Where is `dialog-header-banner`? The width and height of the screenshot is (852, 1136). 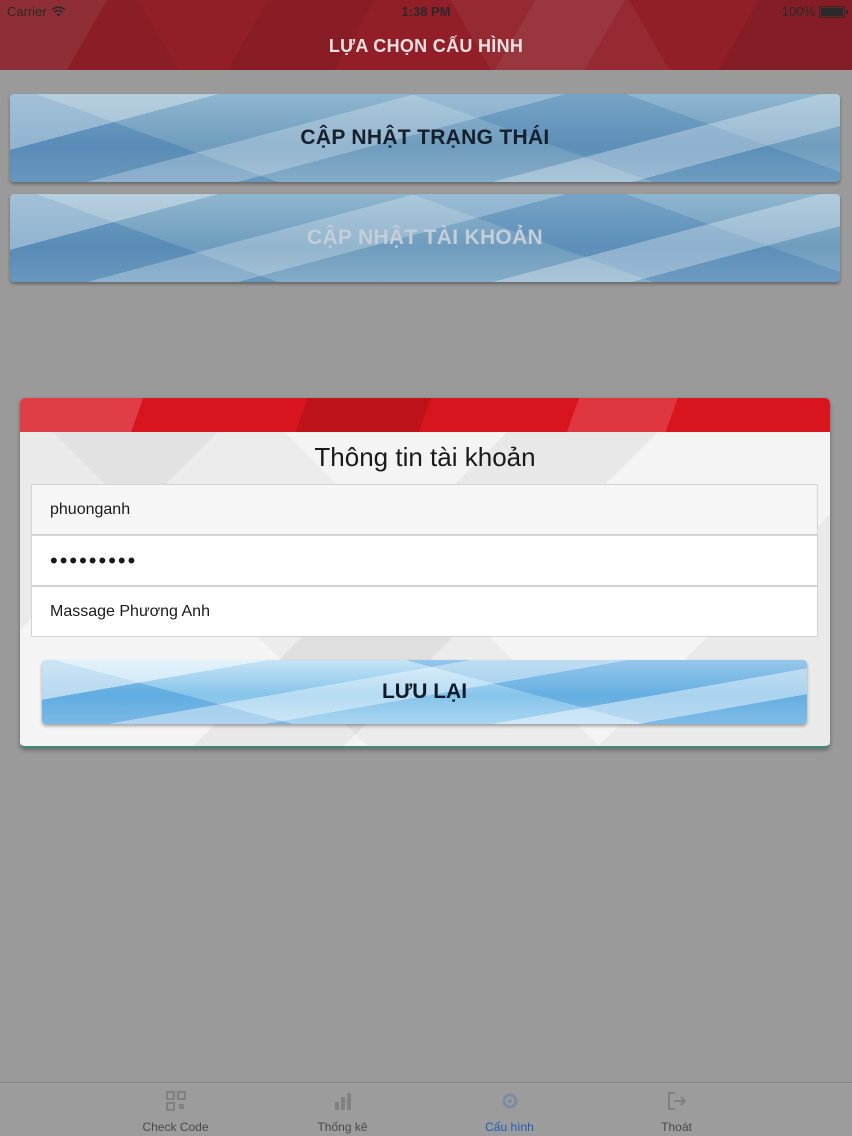
dialog-header-banner is located at coordinates (425, 415).